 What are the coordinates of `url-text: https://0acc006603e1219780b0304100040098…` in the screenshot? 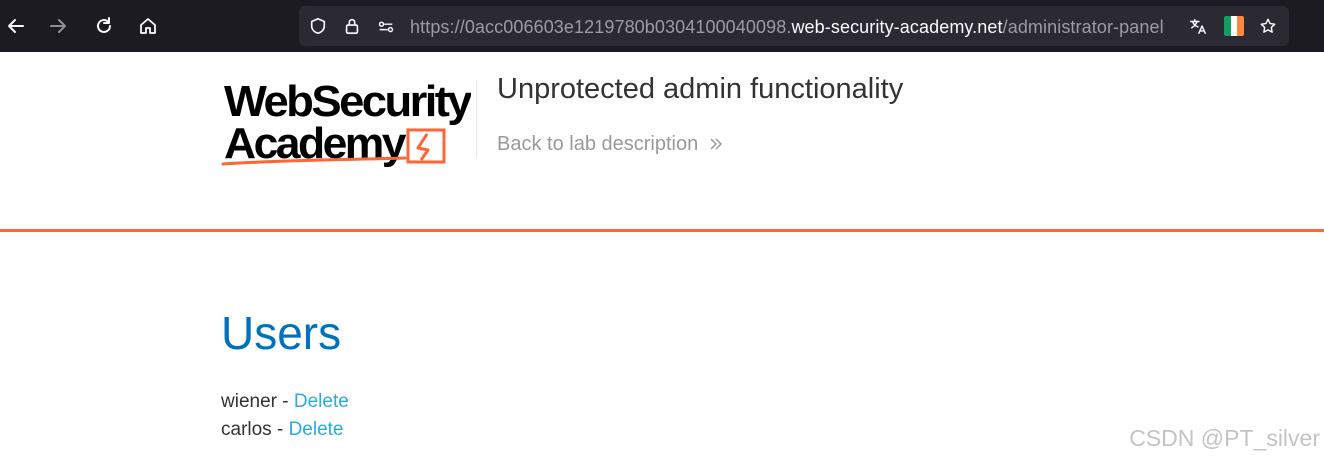 It's located at (795, 27).